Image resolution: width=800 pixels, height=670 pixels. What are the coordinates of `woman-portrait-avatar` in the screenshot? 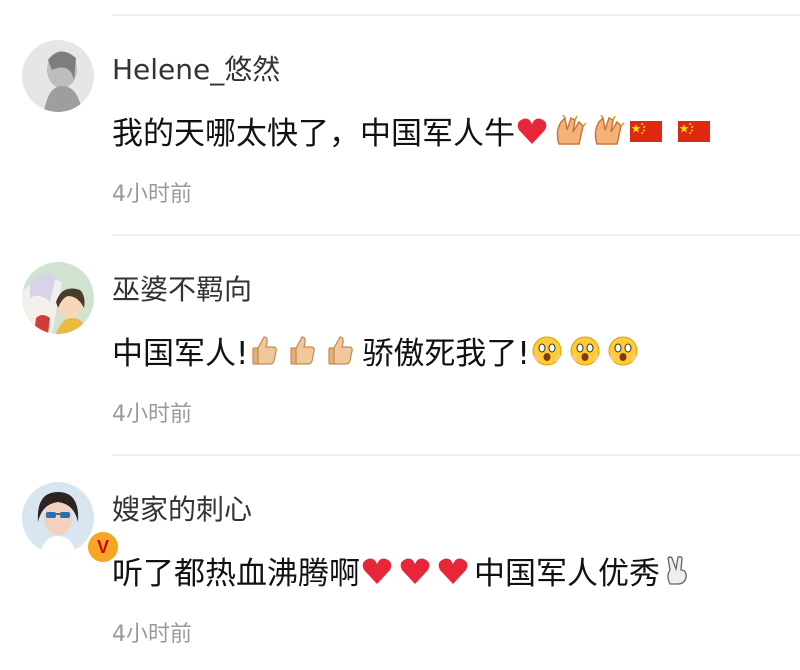 It's located at (58, 76).